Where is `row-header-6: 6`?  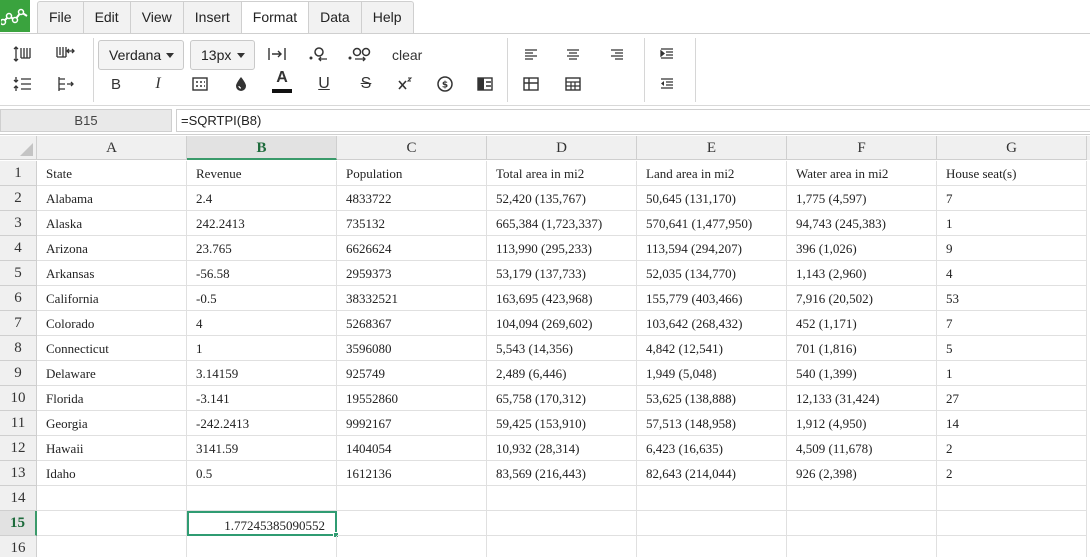
row-header-6: 6 is located at coordinates (18, 298).